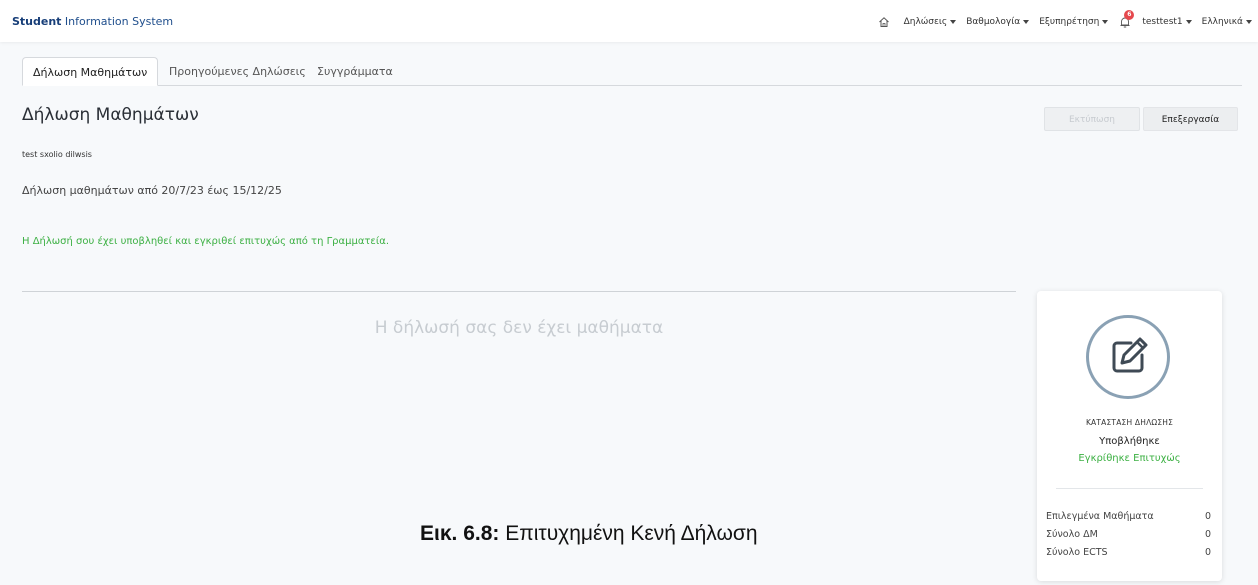 The height and width of the screenshot is (585, 1258). Describe the element at coordinates (628, 533) in the screenshot. I see `caption-text: Επιτυχημένη Κενή Δήλωση` at that location.